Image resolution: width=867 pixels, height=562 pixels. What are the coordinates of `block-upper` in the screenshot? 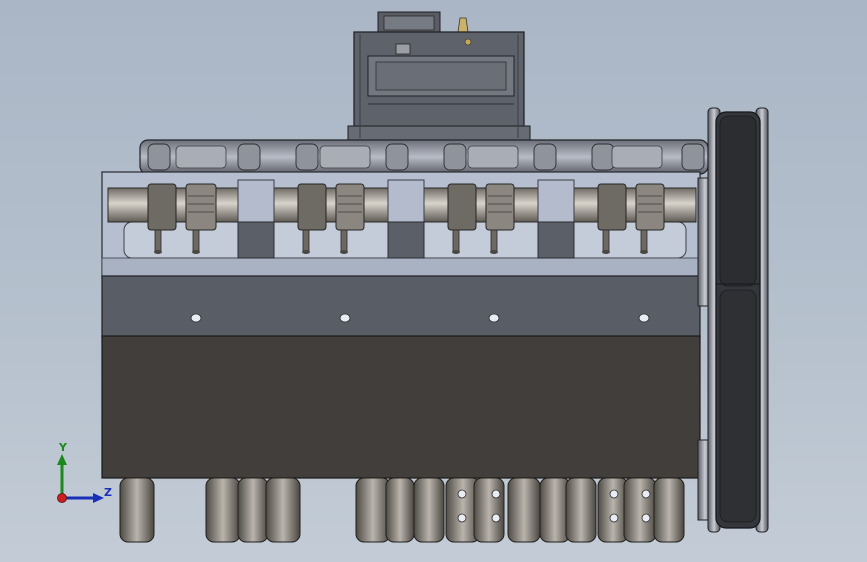 It's located at (401, 307).